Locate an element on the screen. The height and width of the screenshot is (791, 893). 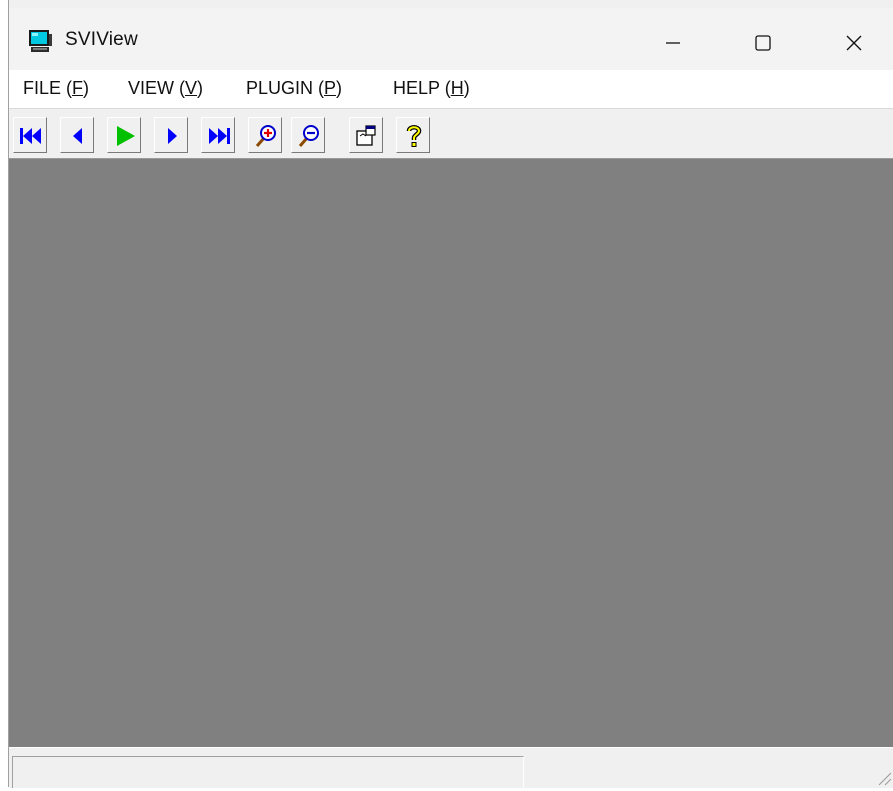
menu-bar: FILE (F) VIEW (V) PLUGIN (P) HELP (H) is located at coordinates (451, 89).